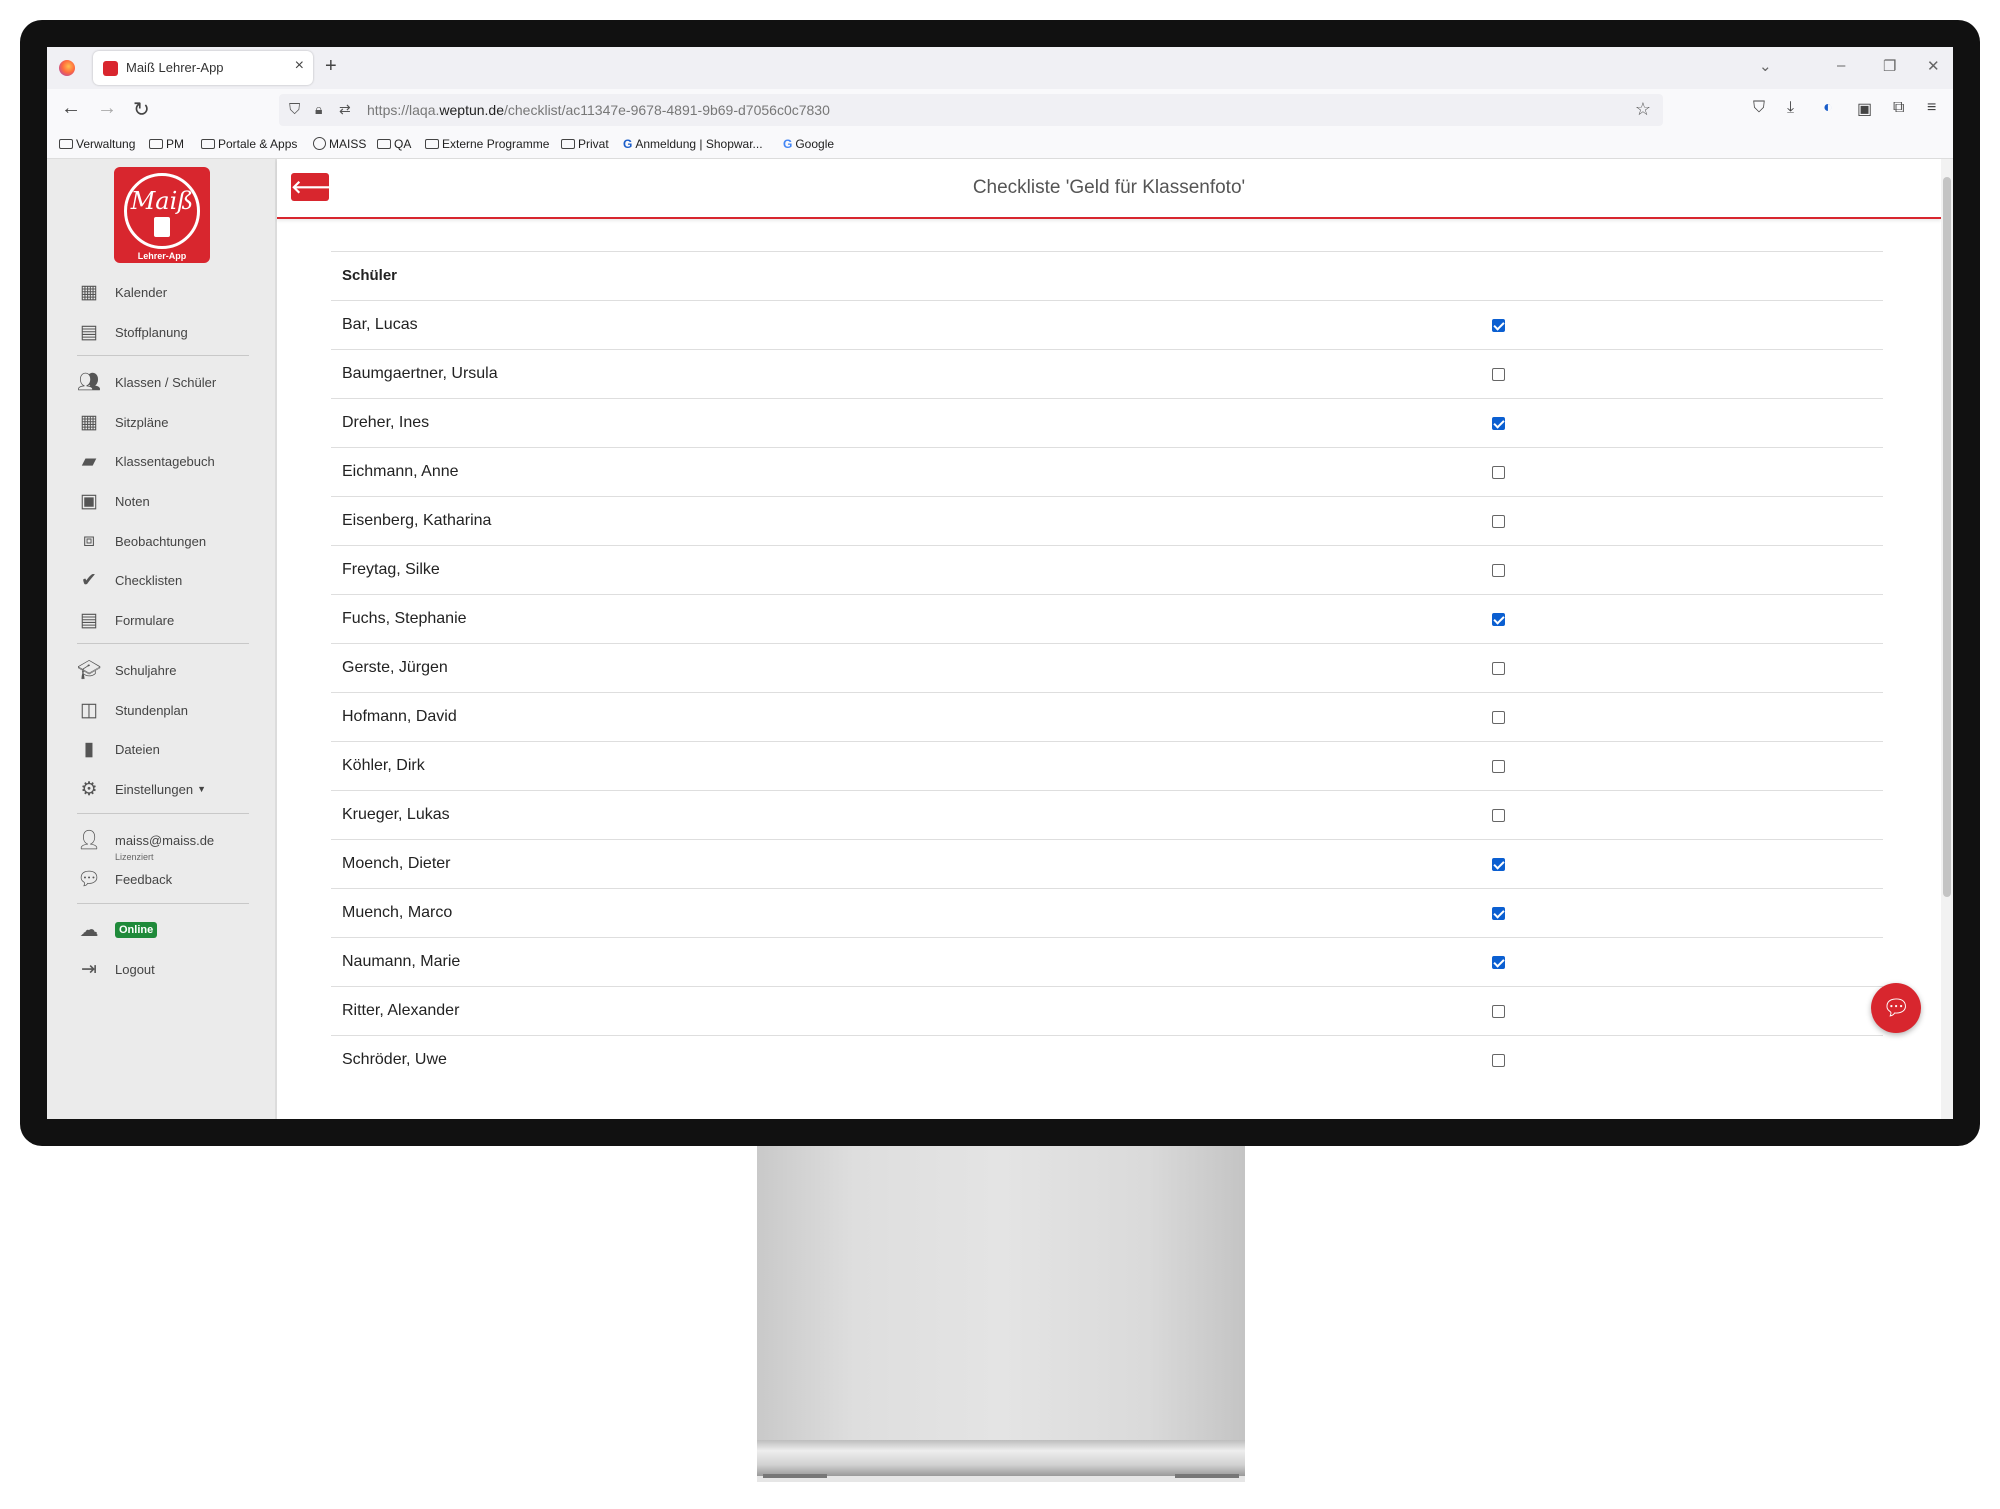 This screenshot has height=1509, width=2000. I want to click on menu-icon: ≡, so click(1931, 108).